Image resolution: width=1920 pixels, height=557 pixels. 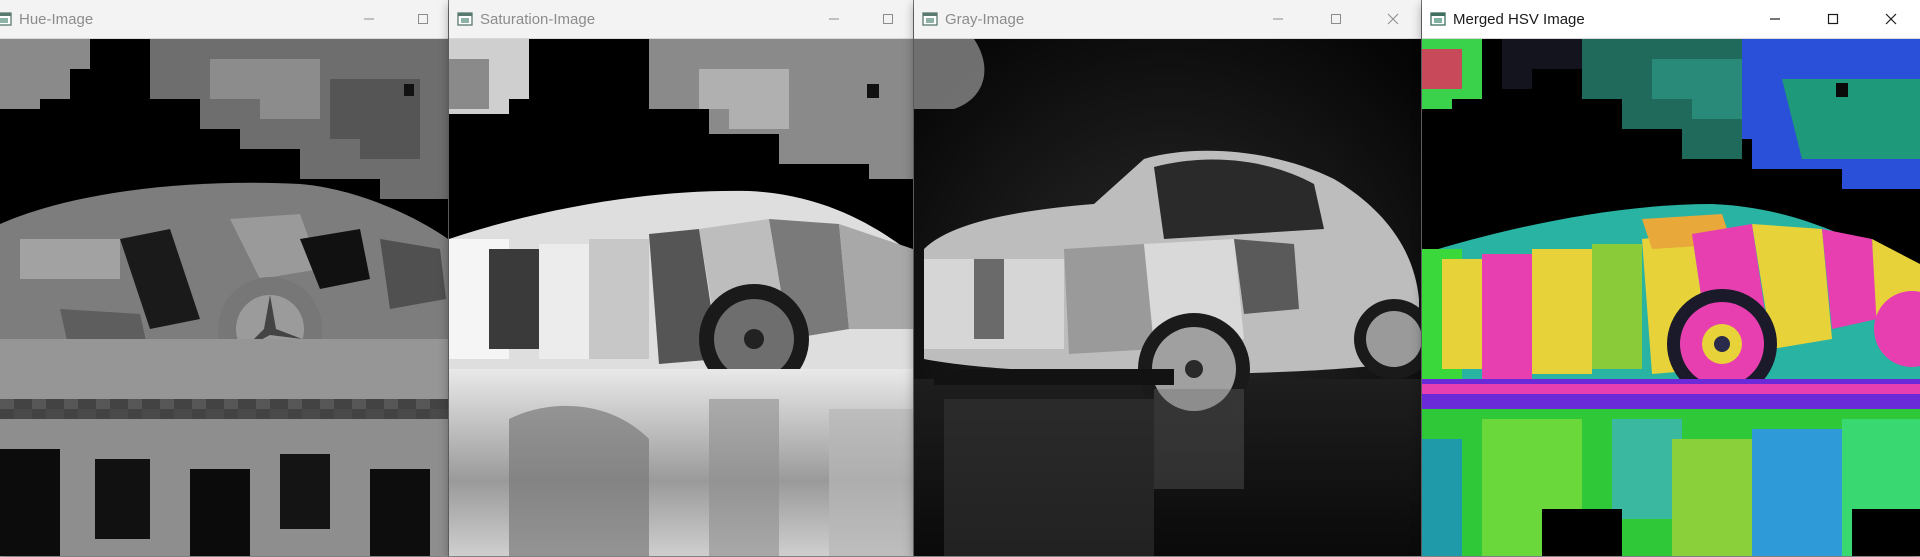 I want to click on gray-image-titlebar: Gray-Image, so click(x=1167, y=19).